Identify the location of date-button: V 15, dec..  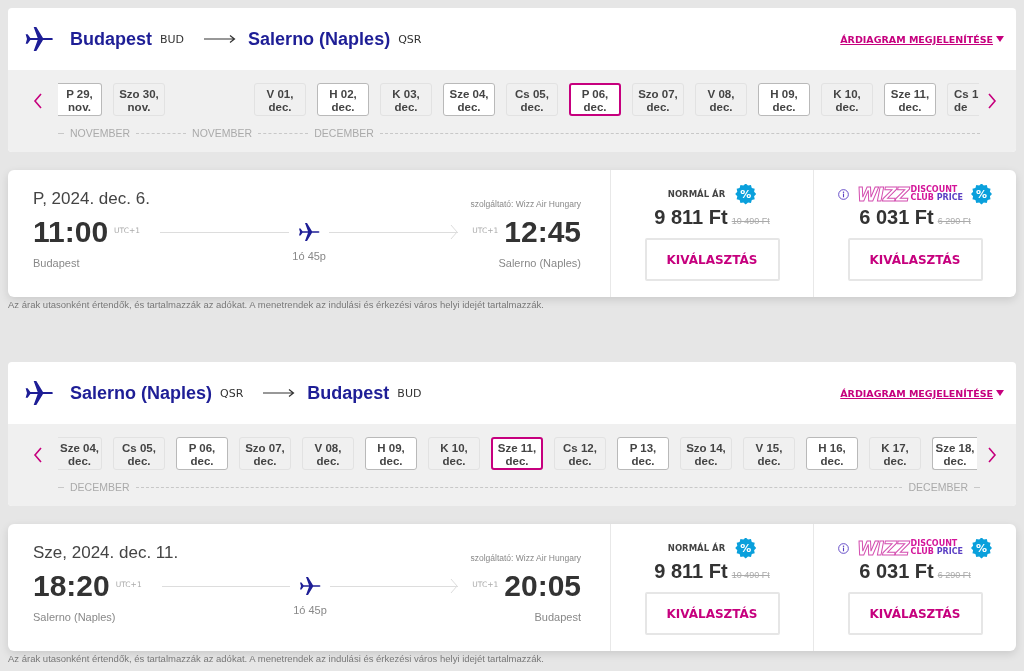
(769, 453).